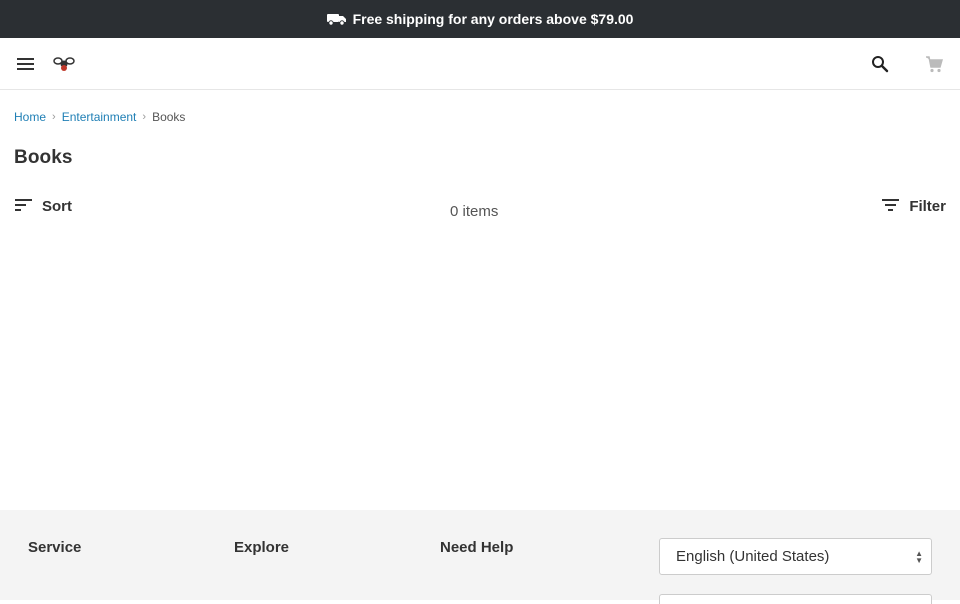  What do you see at coordinates (64, 64) in the screenshot?
I see `logo-icon` at bounding box center [64, 64].